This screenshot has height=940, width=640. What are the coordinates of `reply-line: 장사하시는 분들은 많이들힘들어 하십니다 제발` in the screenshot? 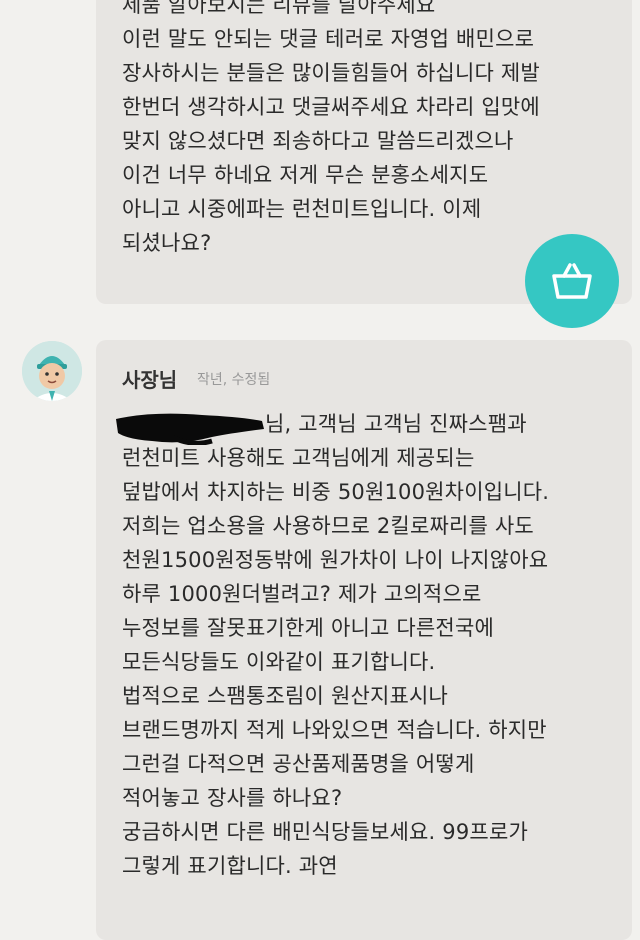 It's located at (331, 73).